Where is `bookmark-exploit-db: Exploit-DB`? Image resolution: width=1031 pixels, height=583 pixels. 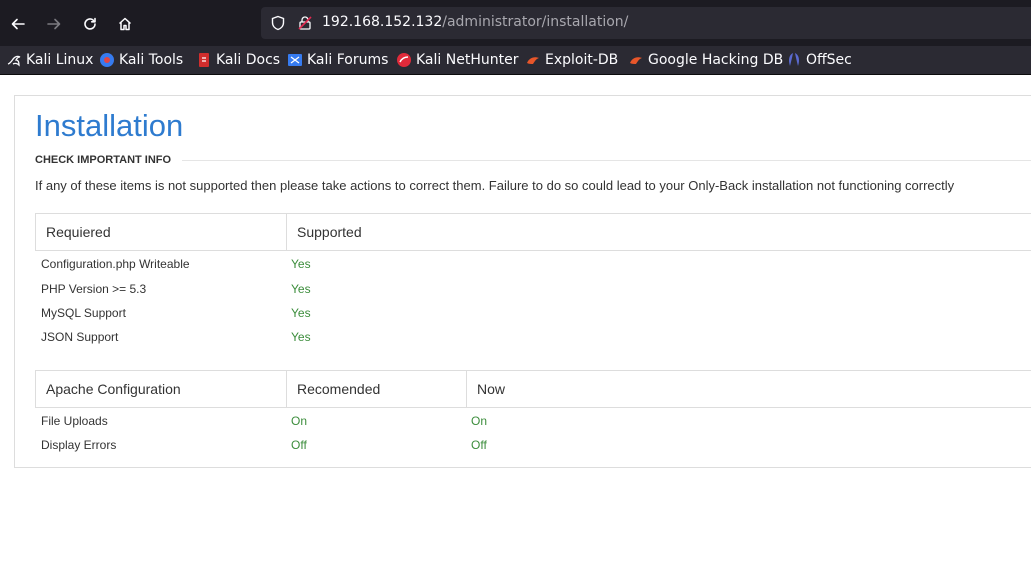 bookmark-exploit-db: Exploit-DB is located at coordinates (571, 60).